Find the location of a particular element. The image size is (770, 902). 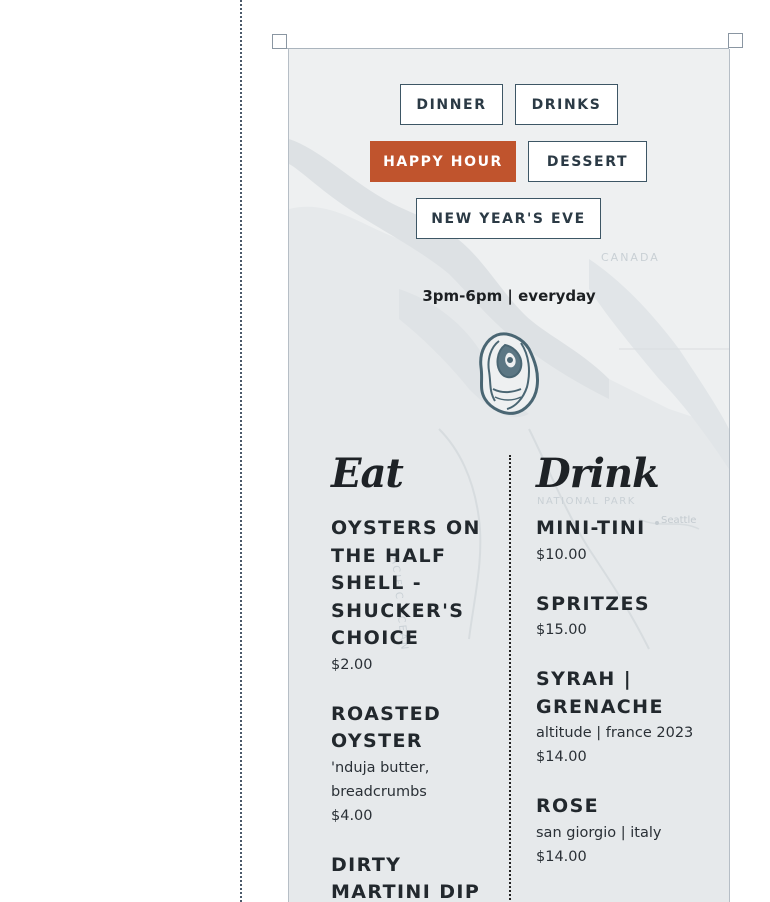

menu-item-price: $15.00 is located at coordinates (561, 630).